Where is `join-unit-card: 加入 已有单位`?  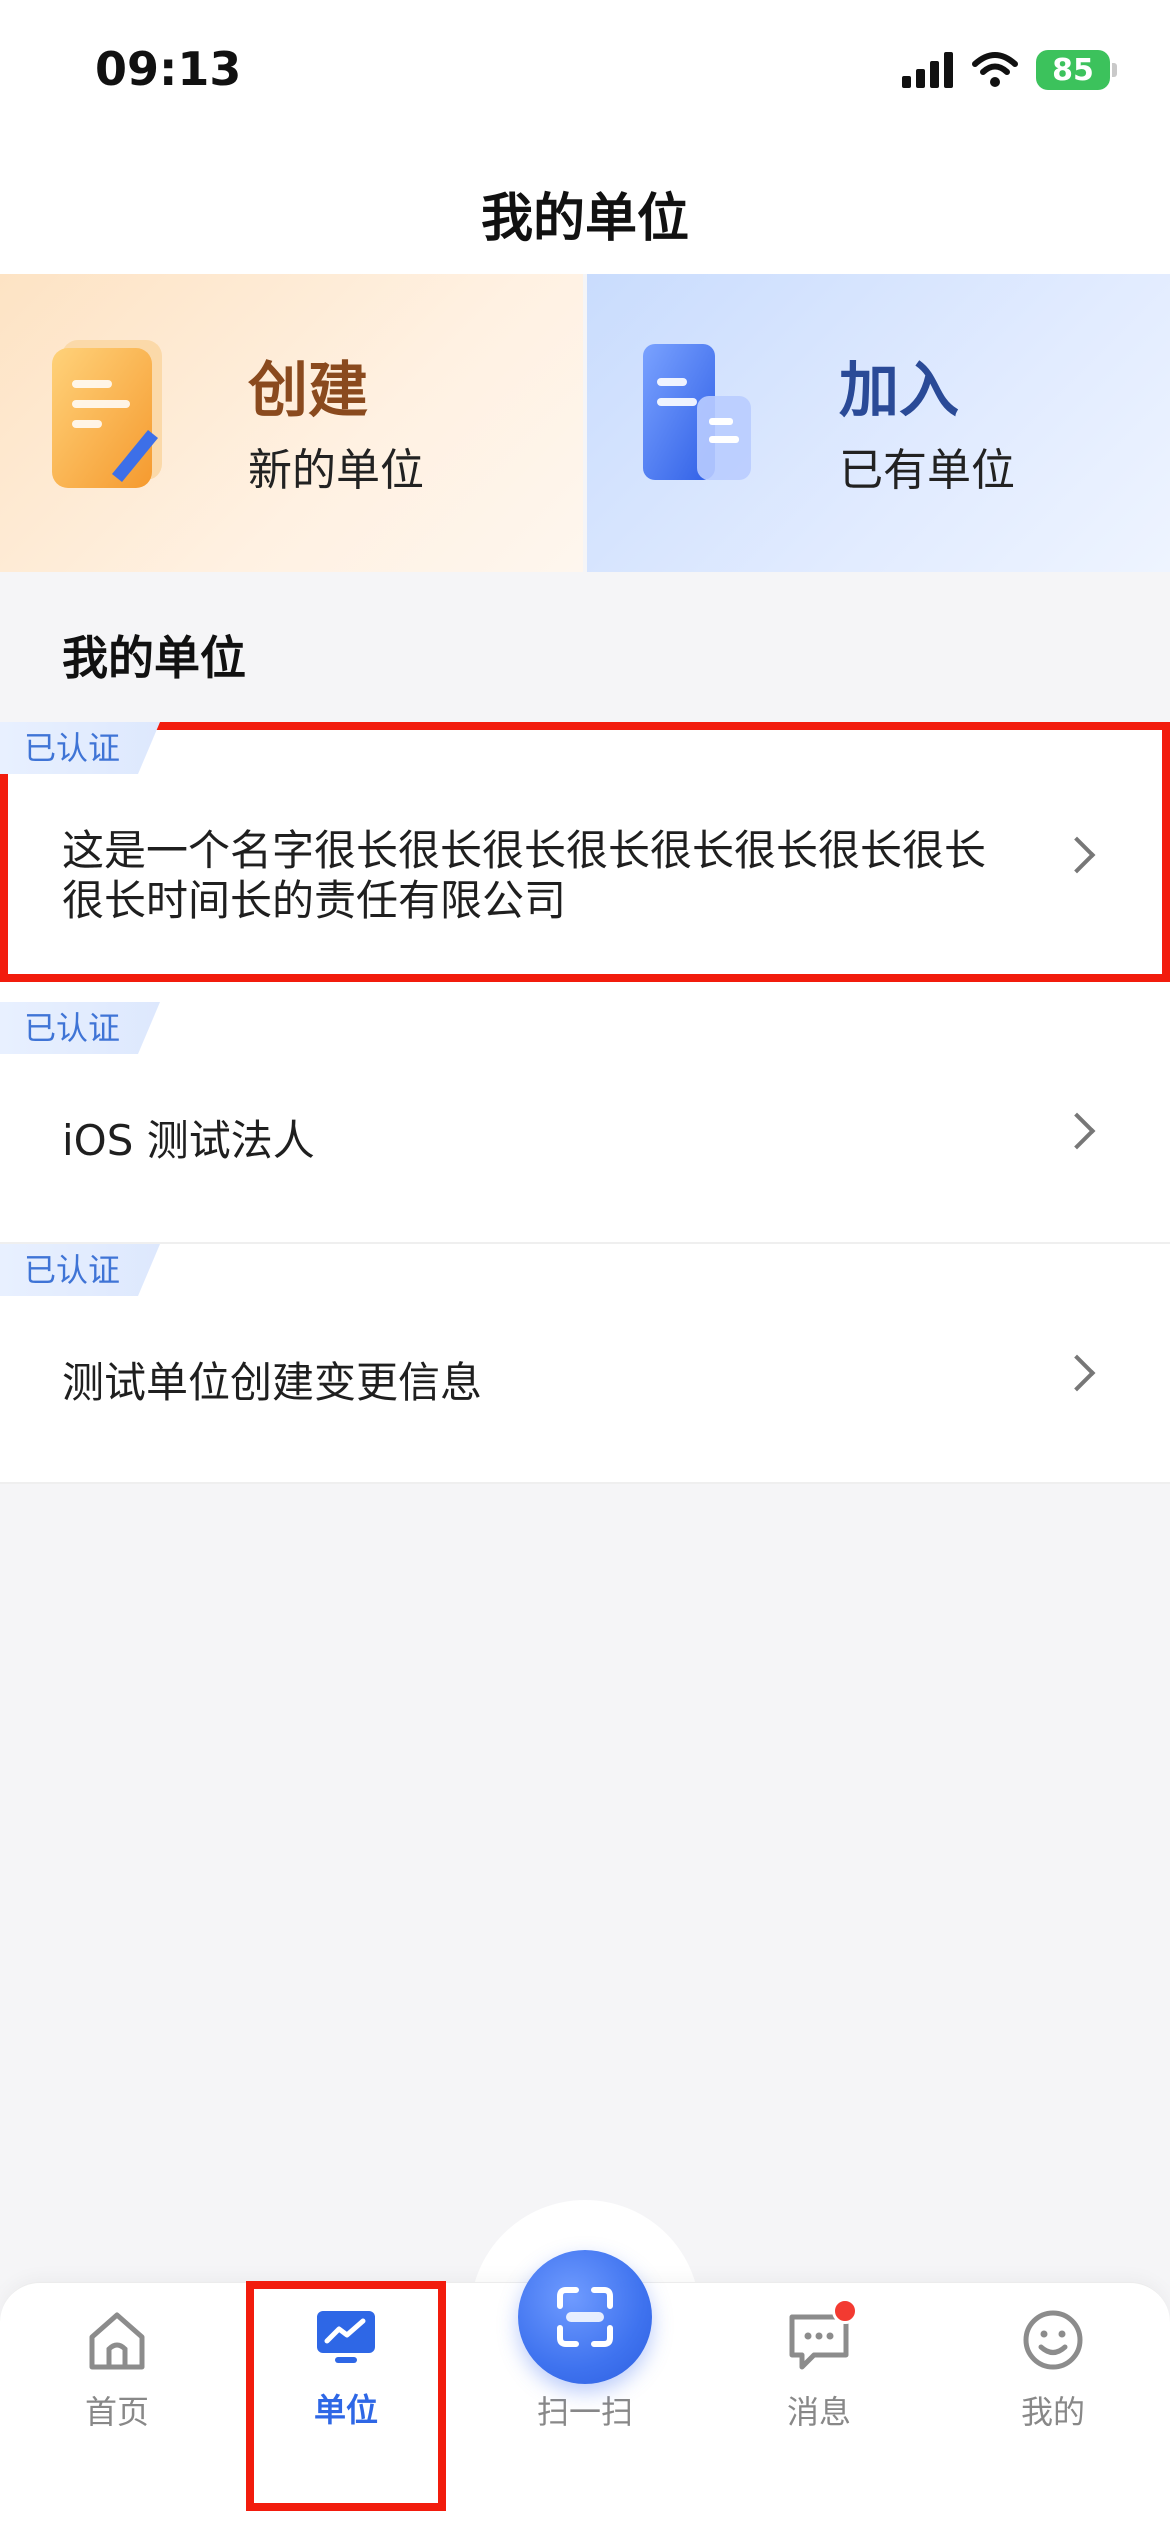 join-unit-card: 加入 已有单位 is located at coordinates (878, 423).